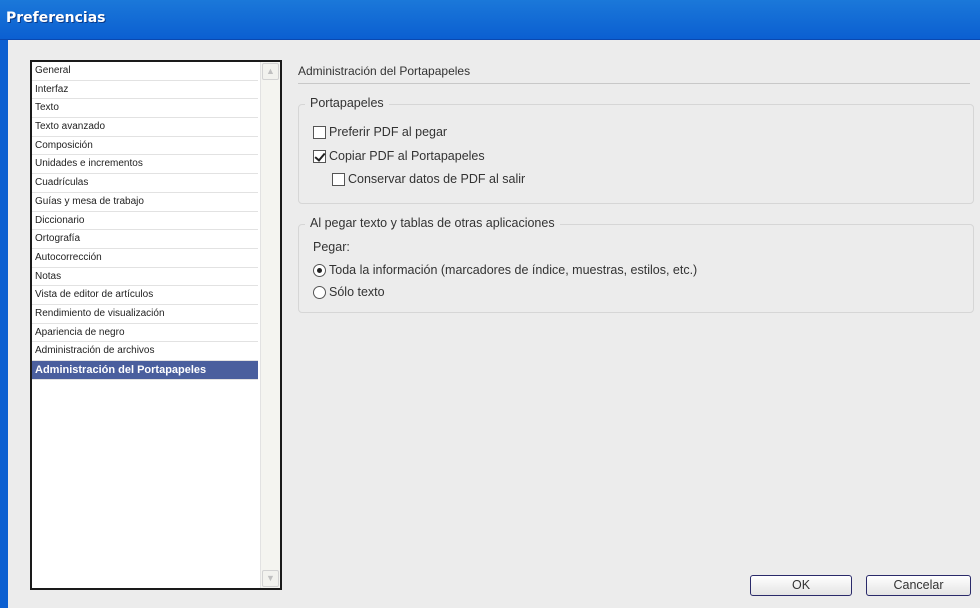 Image resolution: width=980 pixels, height=608 pixels. I want to click on text-only-option: Sólo texto, so click(349, 292).